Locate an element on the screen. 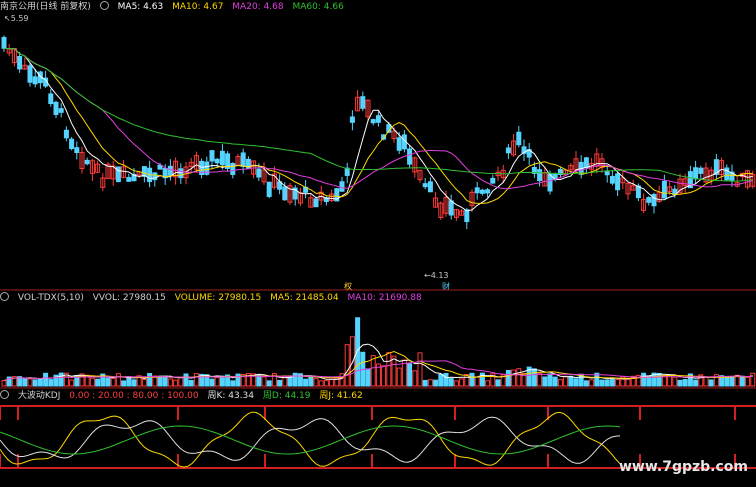 The image size is (756, 487). kdj-j-line is located at coordinates (310, 439).